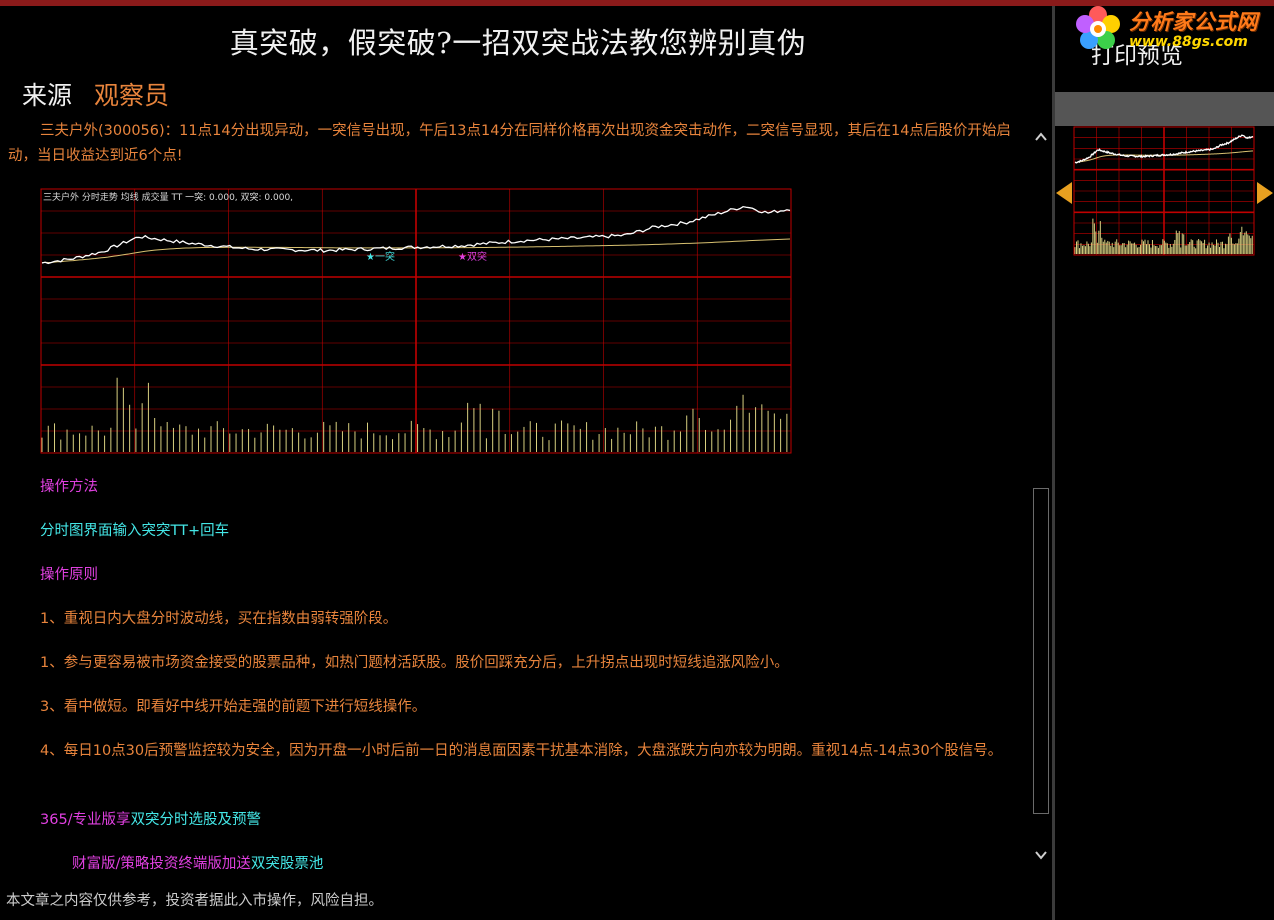  Describe the element at coordinates (1193, 22) in the screenshot. I see `logo-text: 分析家公式网` at that location.